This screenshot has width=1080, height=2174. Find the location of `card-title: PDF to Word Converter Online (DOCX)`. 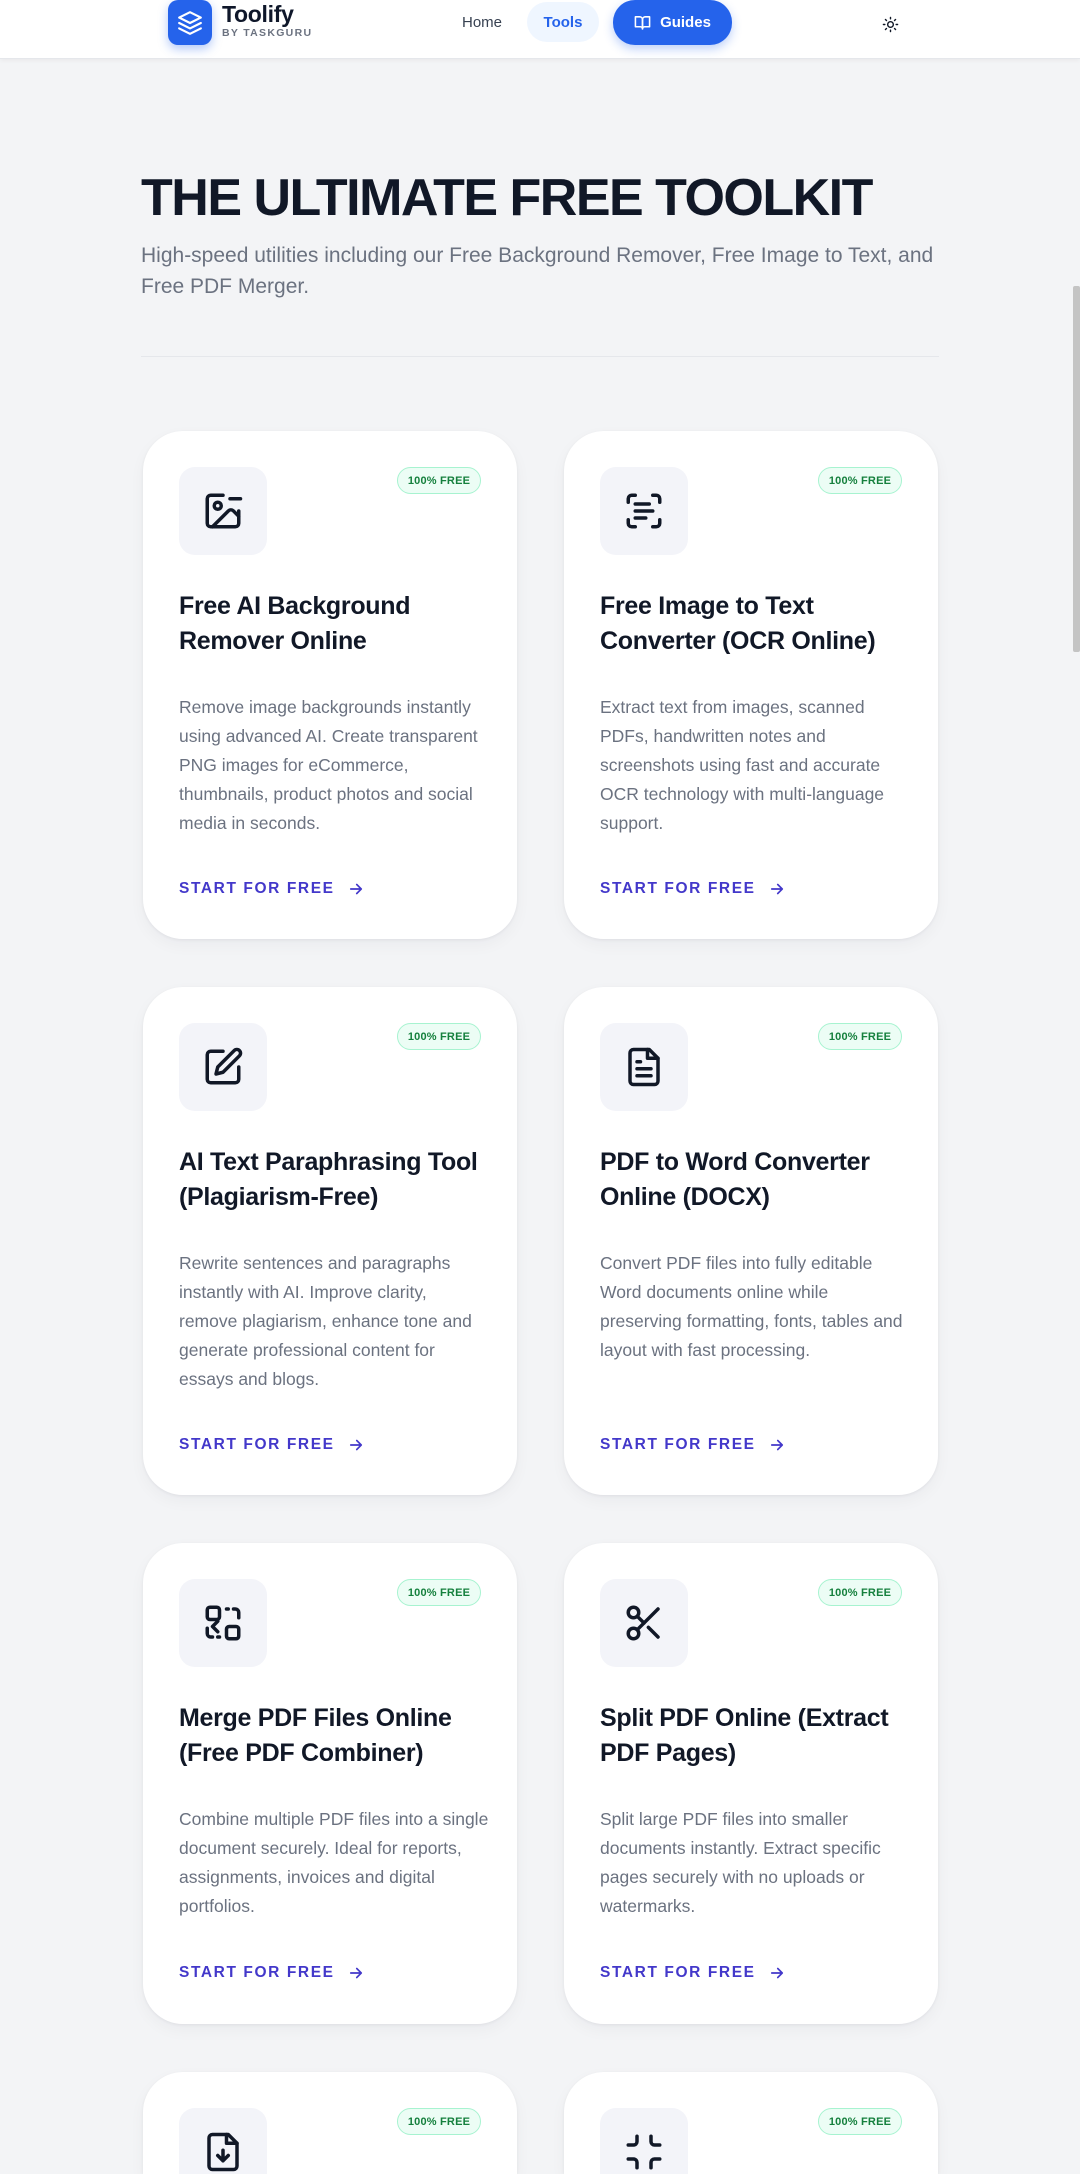

card-title: PDF to Word Converter Online (DOCX) is located at coordinates (755, 1180).